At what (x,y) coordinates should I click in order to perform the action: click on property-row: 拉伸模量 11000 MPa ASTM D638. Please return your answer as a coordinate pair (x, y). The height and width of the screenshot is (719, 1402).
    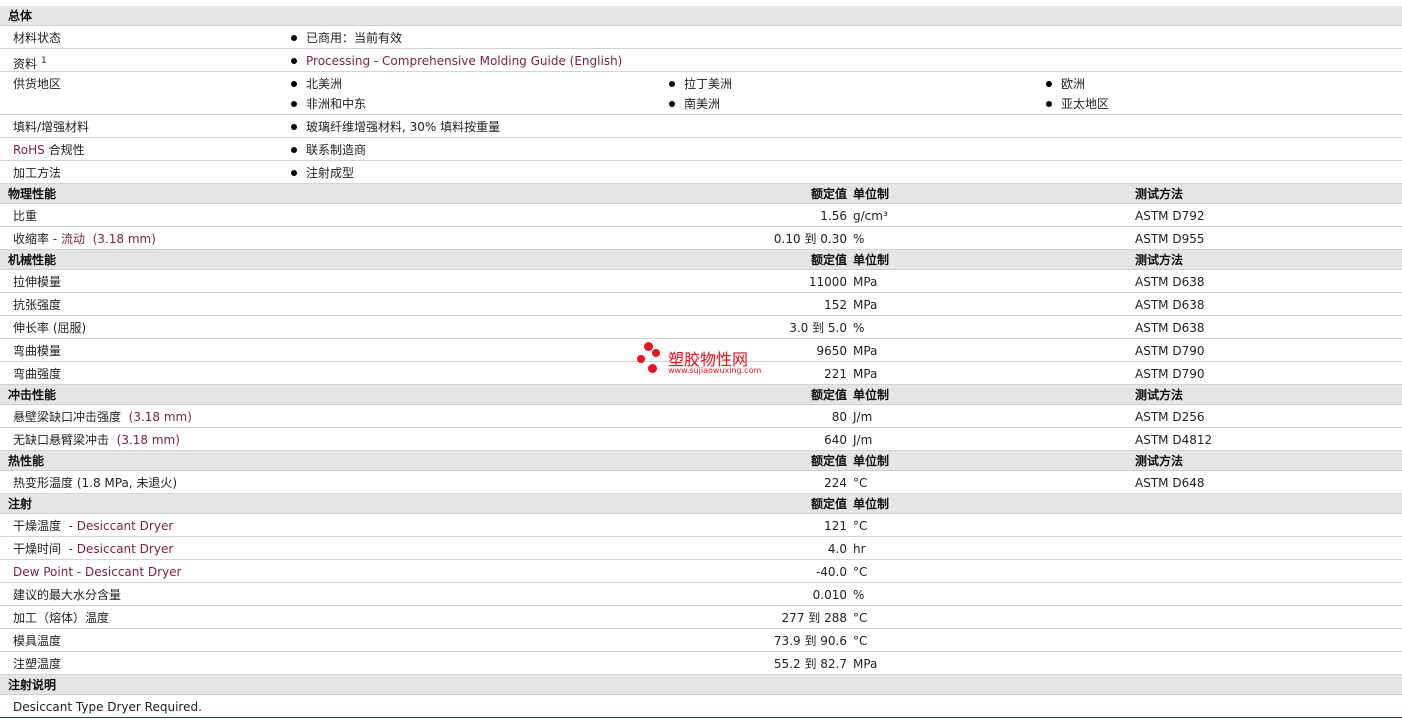
    Looking at the image, I should click on (701, 281).